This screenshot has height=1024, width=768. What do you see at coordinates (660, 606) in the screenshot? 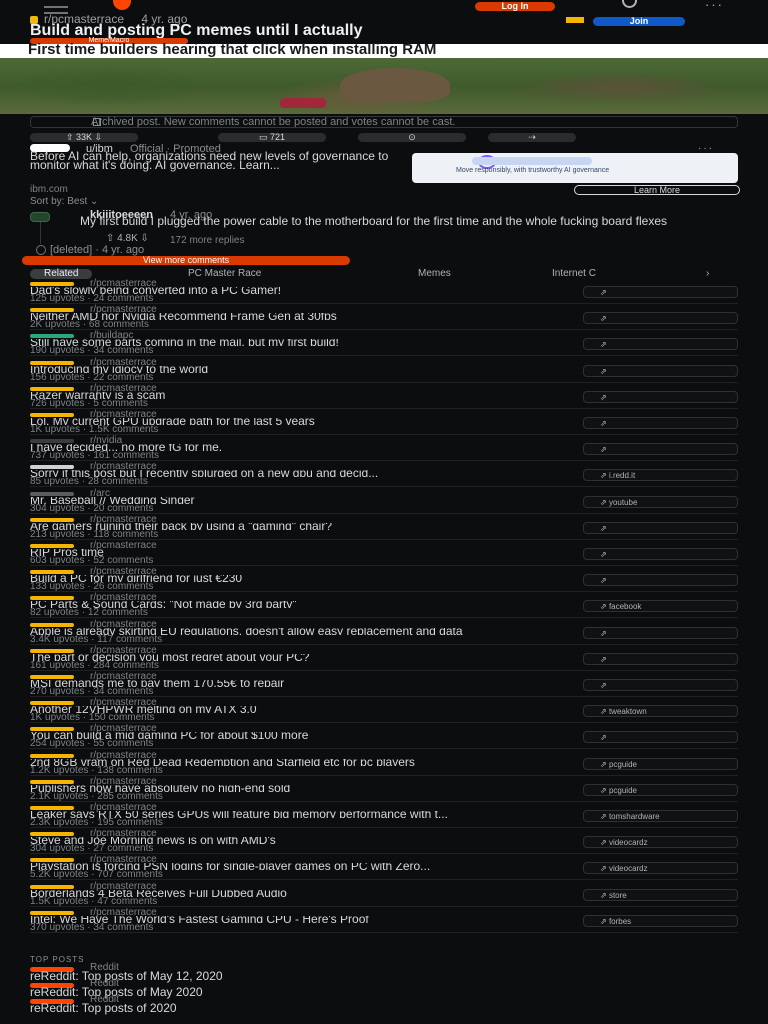
I see `related-thumbnail: ⇗ facebook` at bounding box center [660, 606].